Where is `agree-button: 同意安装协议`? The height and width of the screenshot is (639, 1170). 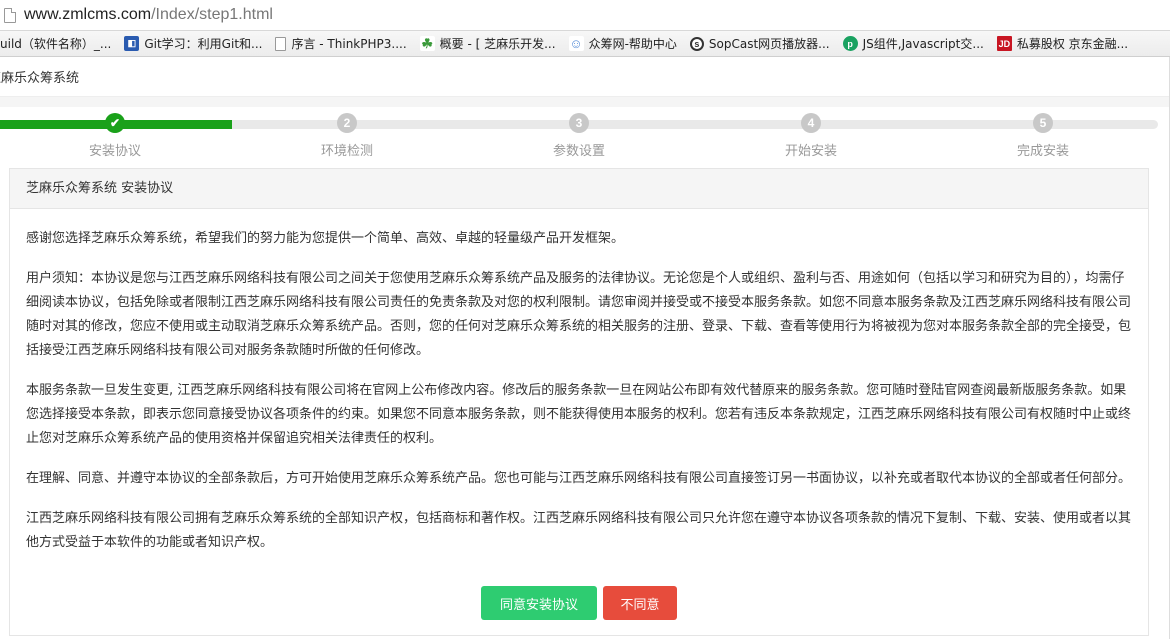
agree-button: 同意安装协议 is located at coordinates (539, 603).